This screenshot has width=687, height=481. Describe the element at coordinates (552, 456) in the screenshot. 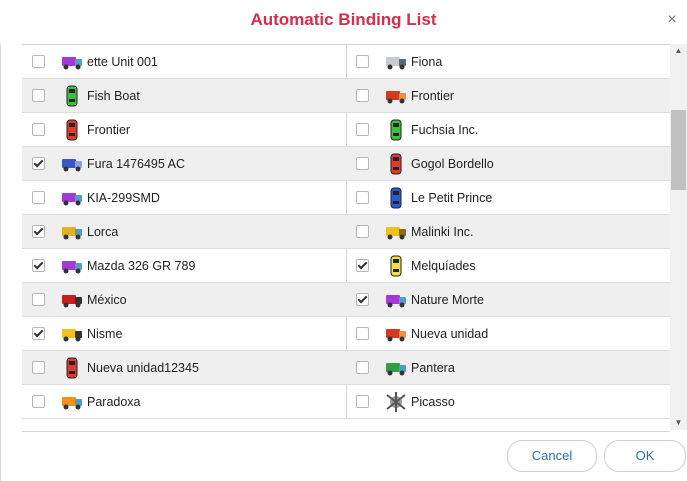

I see `cancel-button: Cancel` at that location.